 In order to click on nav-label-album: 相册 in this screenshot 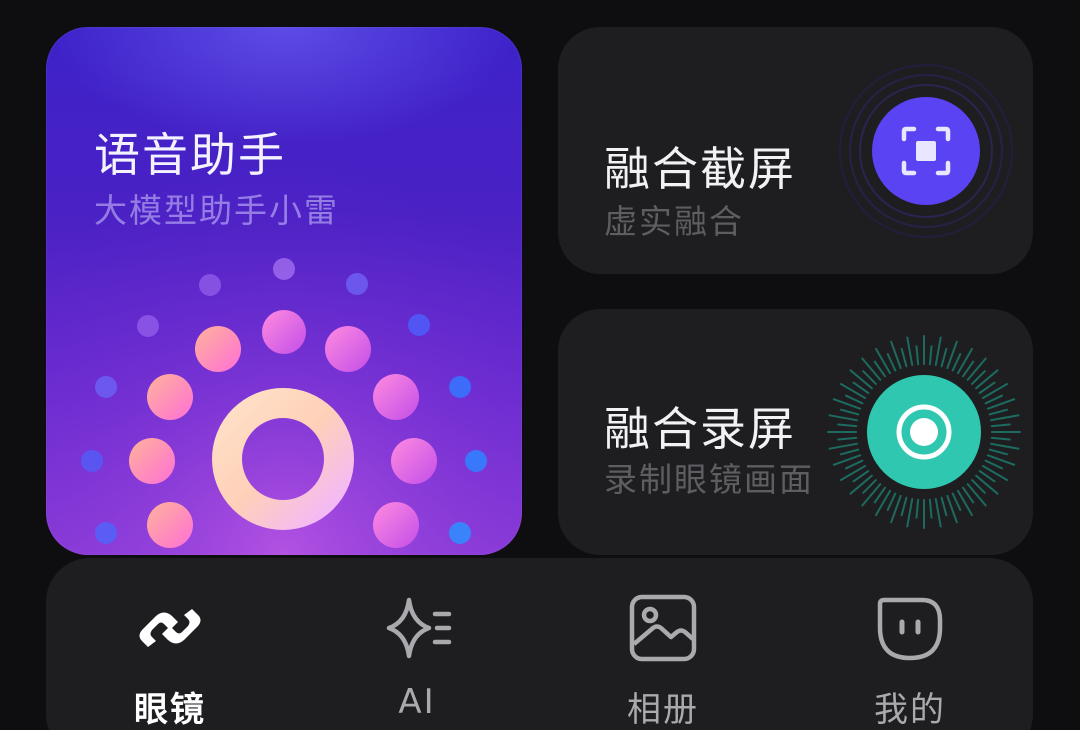, I will do `click(663, 710)`.